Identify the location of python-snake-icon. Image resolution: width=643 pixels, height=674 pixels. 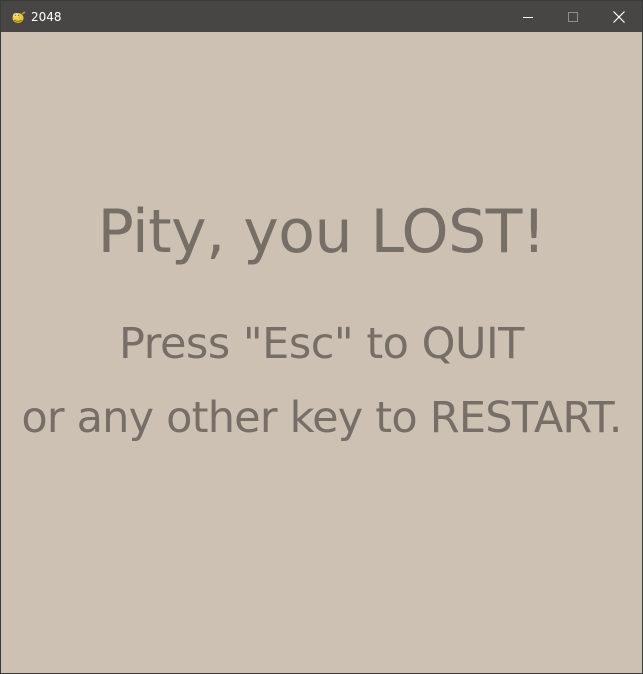
(18, 17).